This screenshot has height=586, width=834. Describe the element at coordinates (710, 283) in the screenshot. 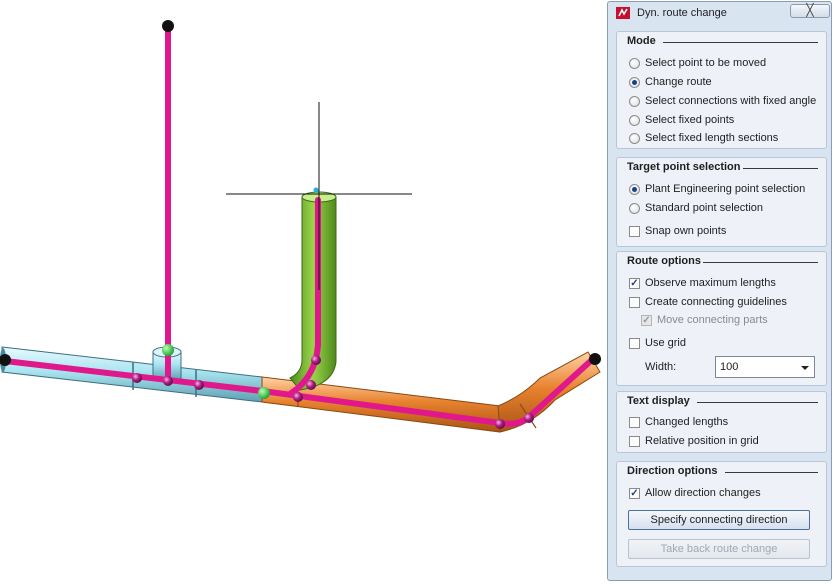

I see `checkbox-label: Observe maximum lengths` at that location.